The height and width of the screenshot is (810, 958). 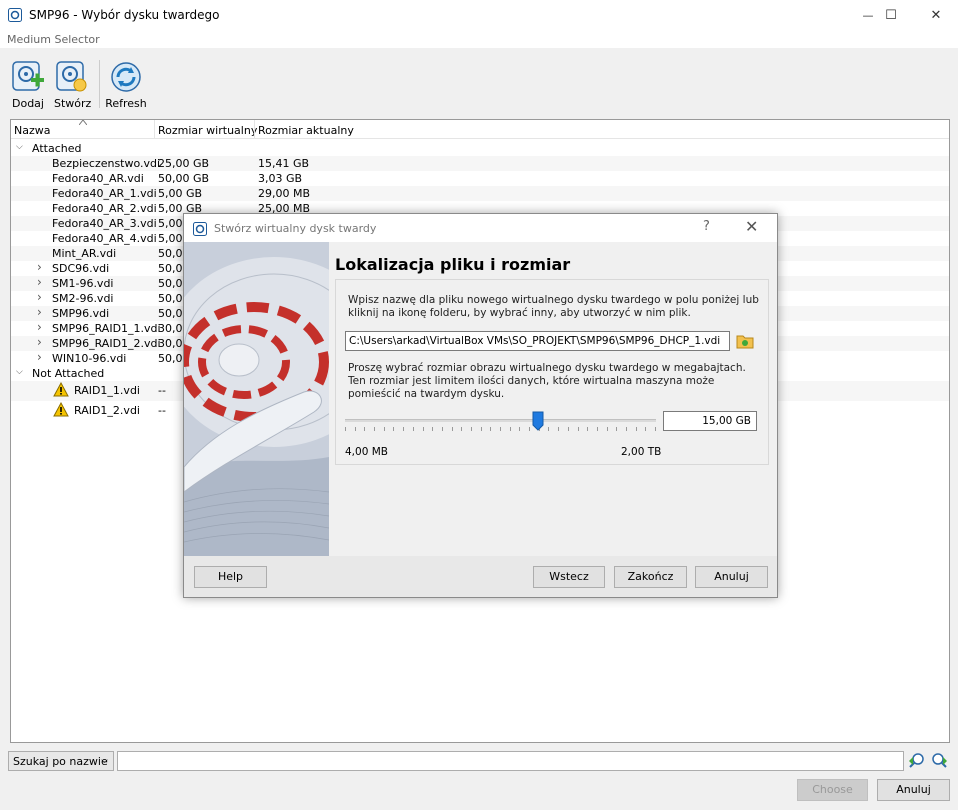 What do you see at coordinates (500, 420) in the screenshot?
I see `size-slider-track` at bounding box center [500, 420].